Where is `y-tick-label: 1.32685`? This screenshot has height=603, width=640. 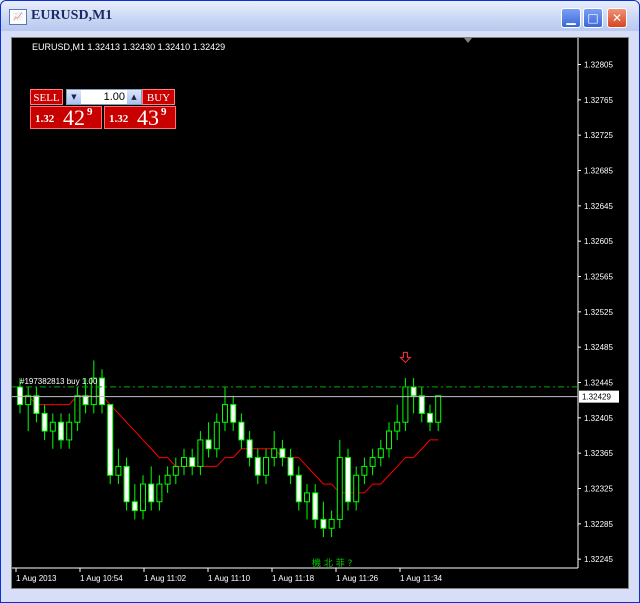 y-tick-label: 1.32685 is located at coordinates (598, 171).